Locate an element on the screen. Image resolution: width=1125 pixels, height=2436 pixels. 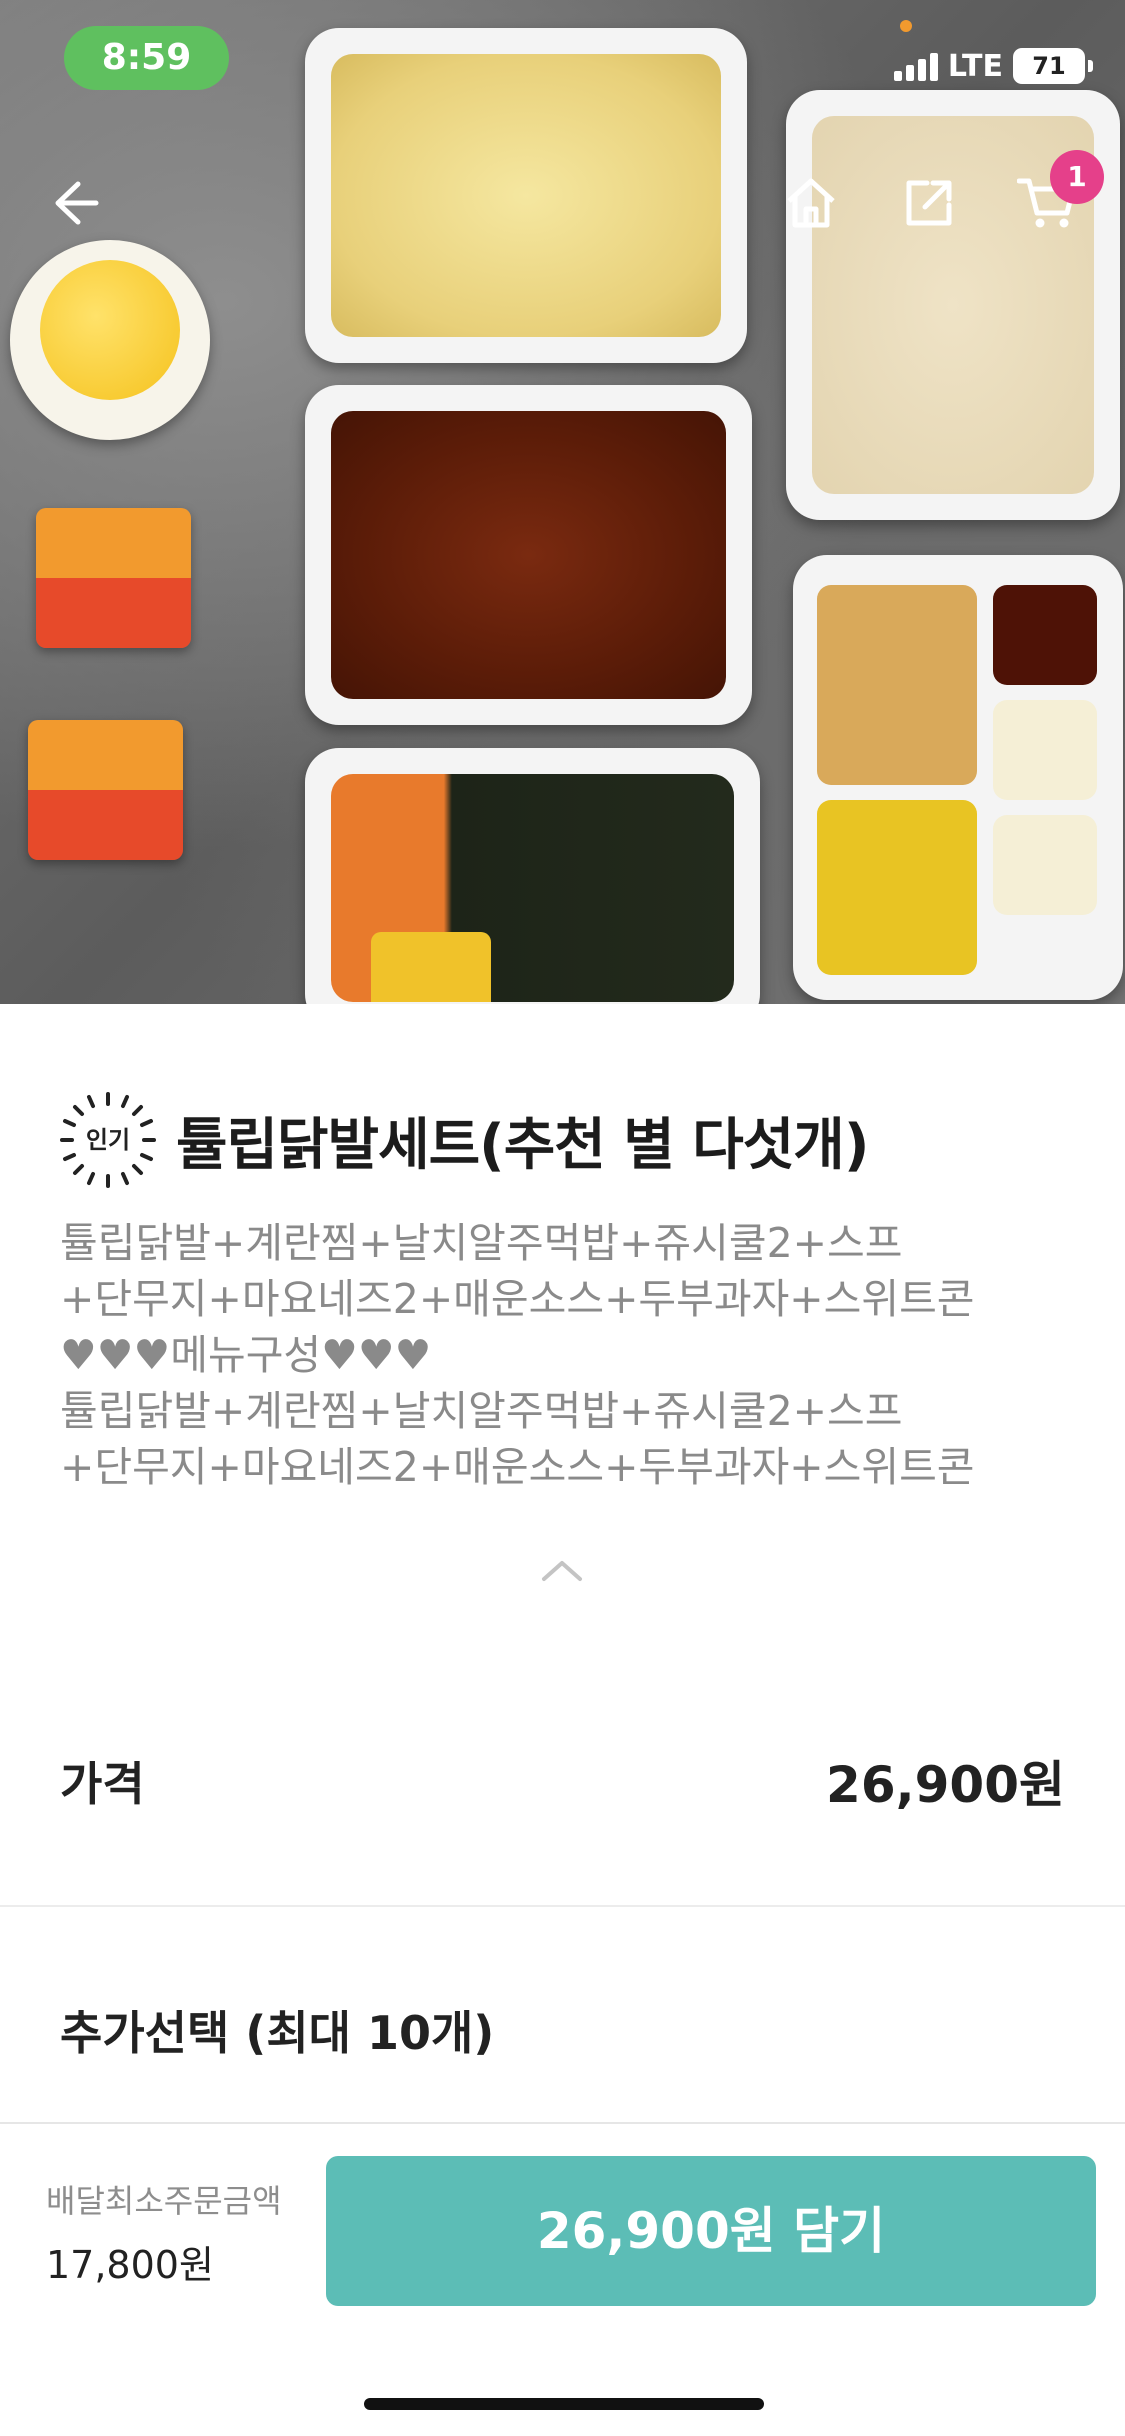
signal-icon is located at coordinates (915, 66).